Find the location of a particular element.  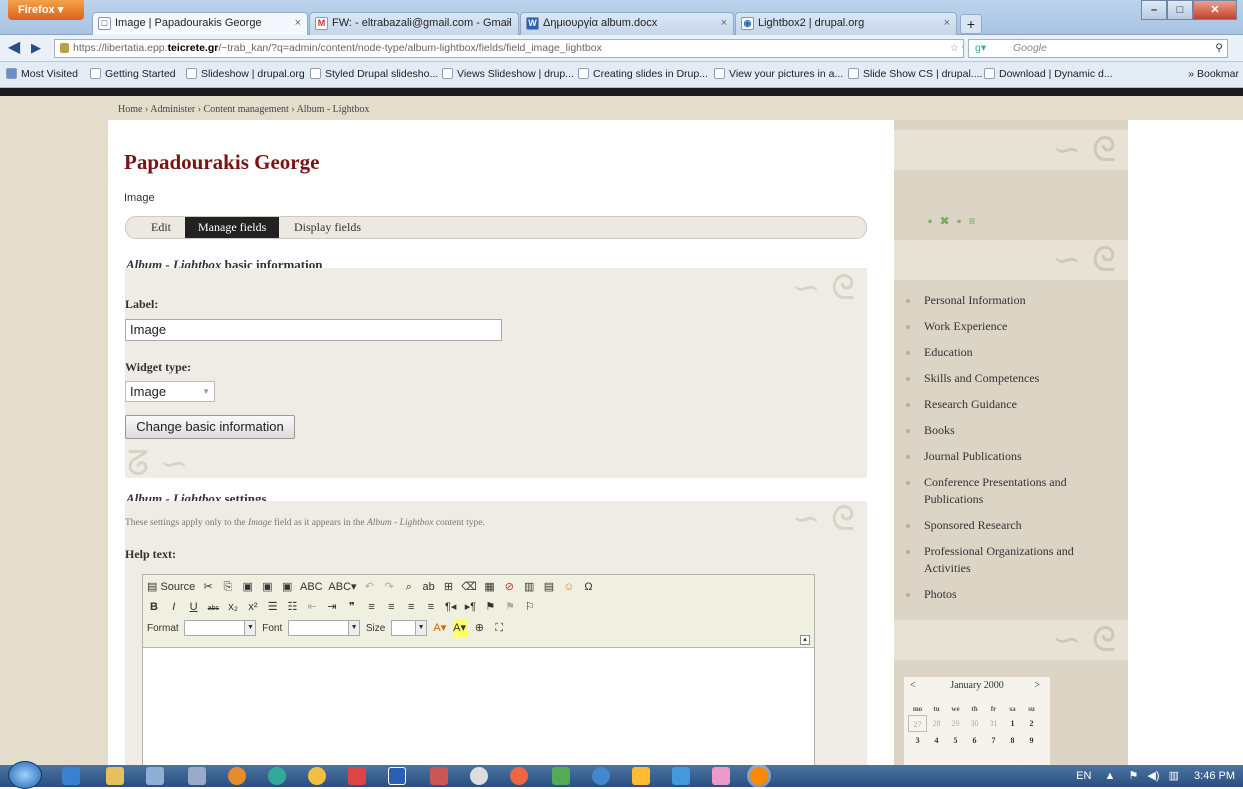

maximize-editor-icon: ⊕ is located at coordinates (479, 628).